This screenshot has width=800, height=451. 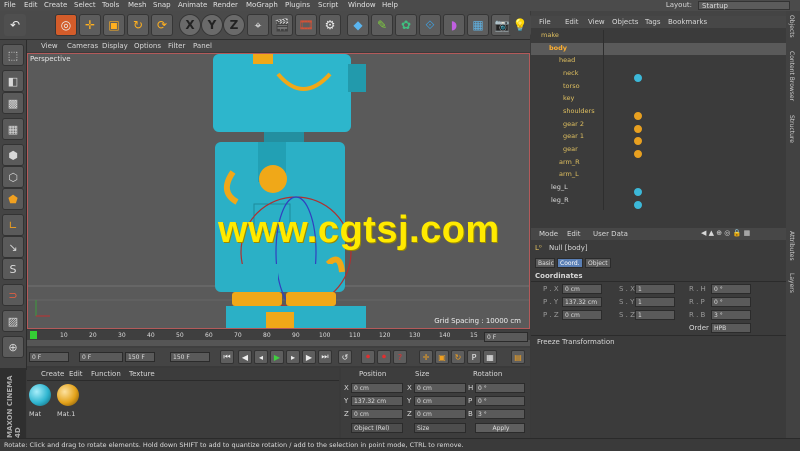 I want to click on loop-icon: ↺, so click(x=345, y=357).